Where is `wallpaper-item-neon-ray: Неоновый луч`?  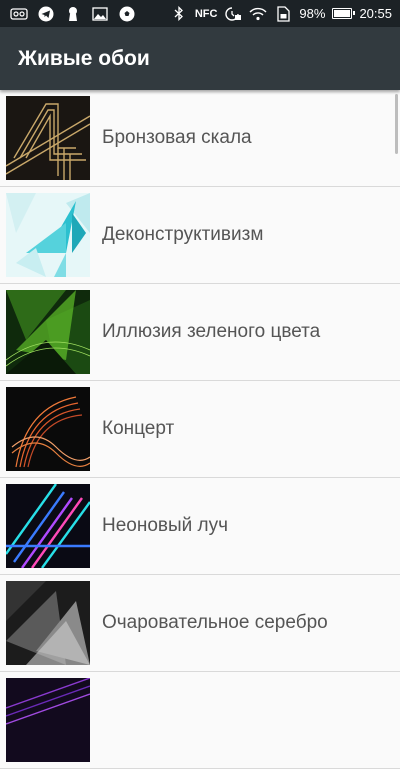 wallpaper-item-neon-ray: Неоновый луч is located at coordinates (200, 526).